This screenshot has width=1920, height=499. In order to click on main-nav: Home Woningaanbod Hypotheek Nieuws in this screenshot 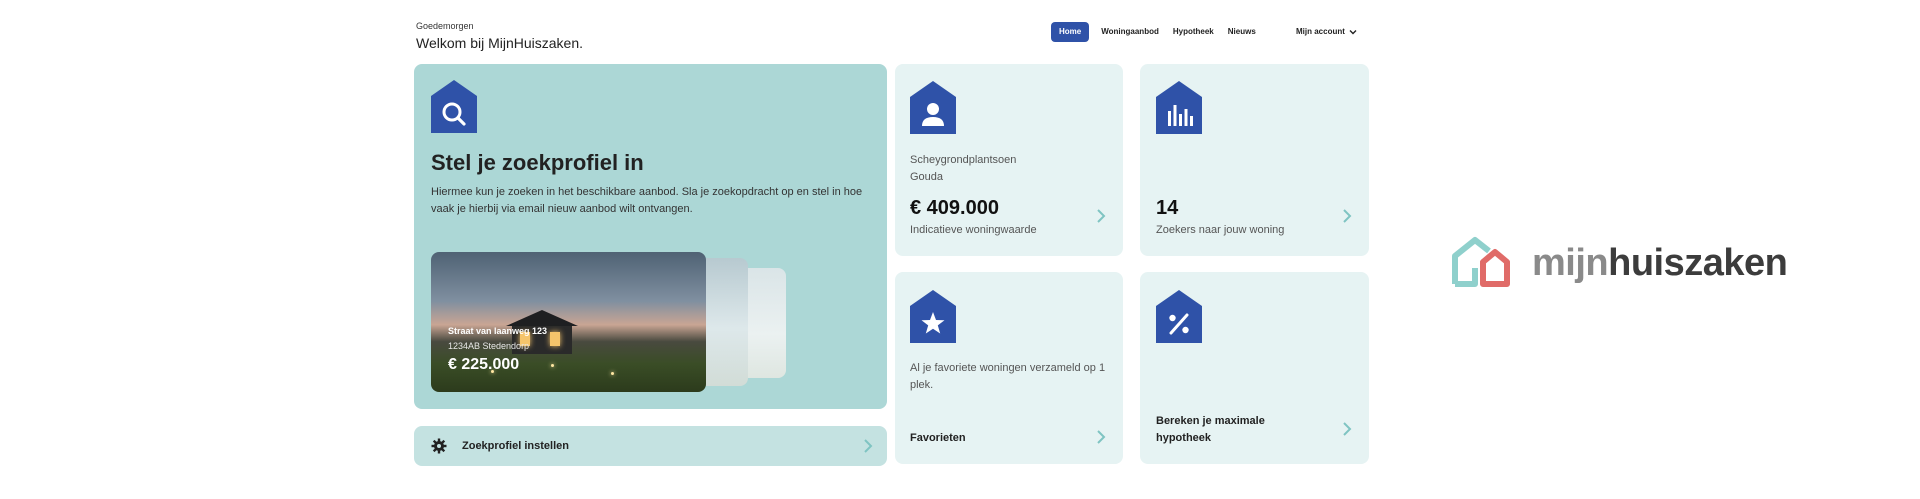, I will do `click(1157, 32)`.